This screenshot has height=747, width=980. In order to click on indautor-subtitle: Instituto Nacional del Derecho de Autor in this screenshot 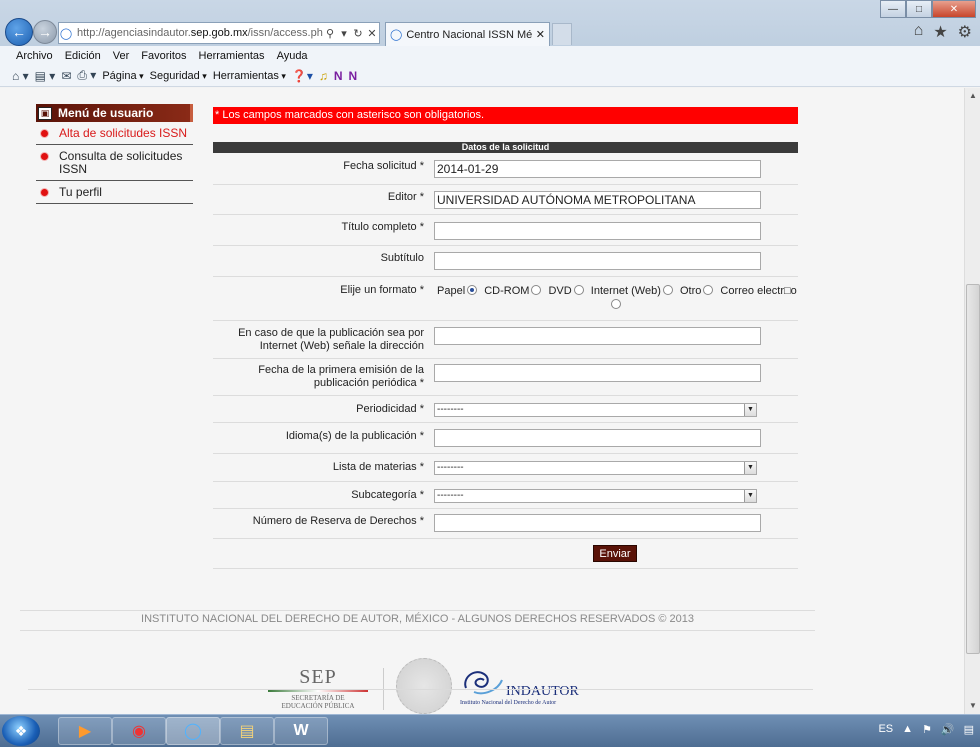, I will do `click(508, 703)`.